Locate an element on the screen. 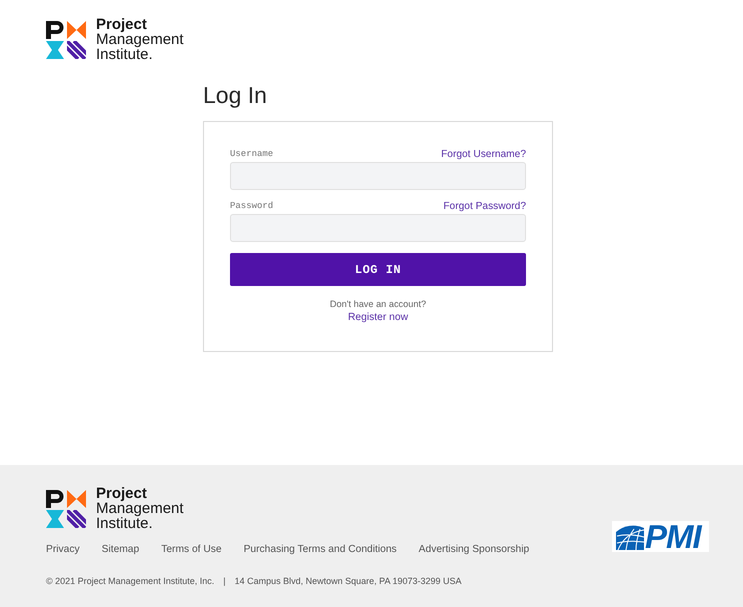 The height and width of the screenshot is (607, 743). address-text: 14 Campus Blvd, Newtown Square, PA 19073-3299 USA is located at coordinates (348, 581).